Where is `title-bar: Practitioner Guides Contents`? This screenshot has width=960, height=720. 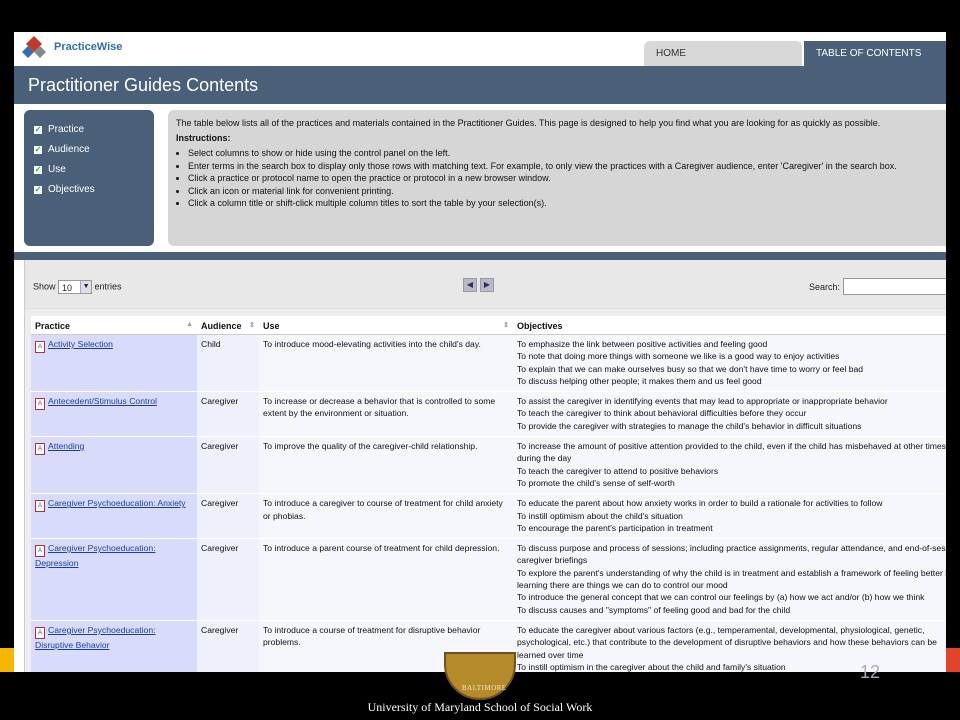
title-bar: Practitioner Guides Contents is located at coordinates (480, 85).